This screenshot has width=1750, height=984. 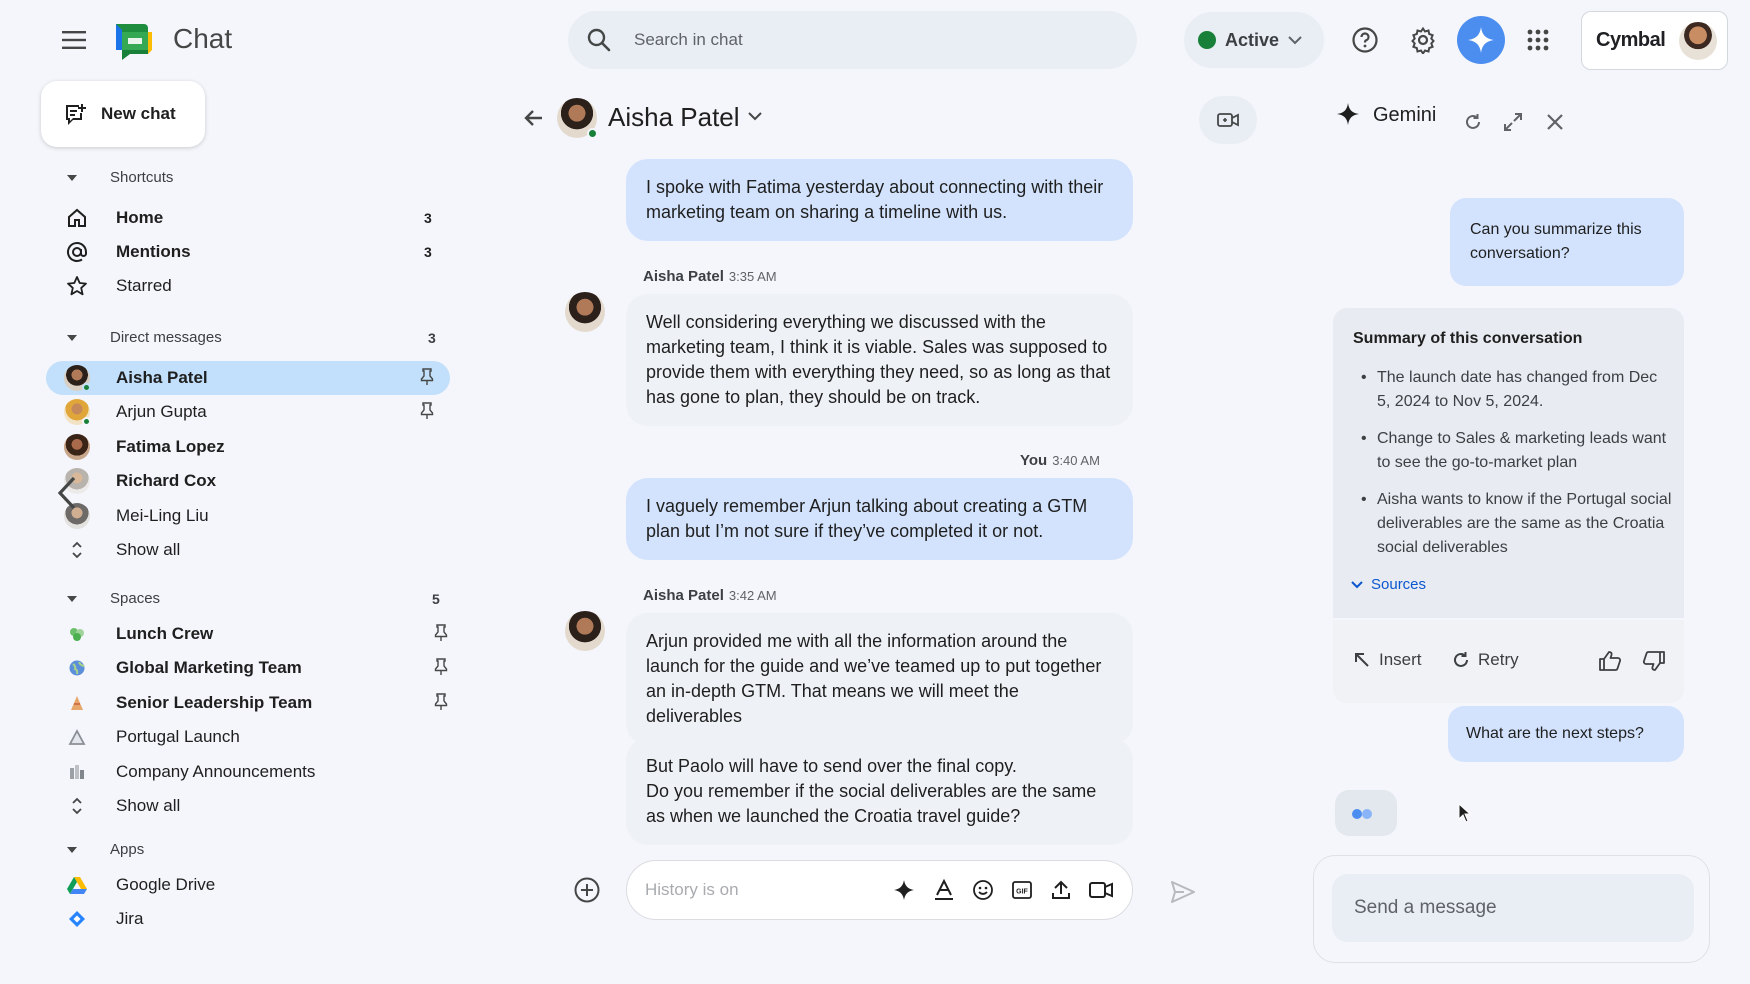 I want to click on sidebar-item-label: Global Marketing Team, so click(x=209, y=667).